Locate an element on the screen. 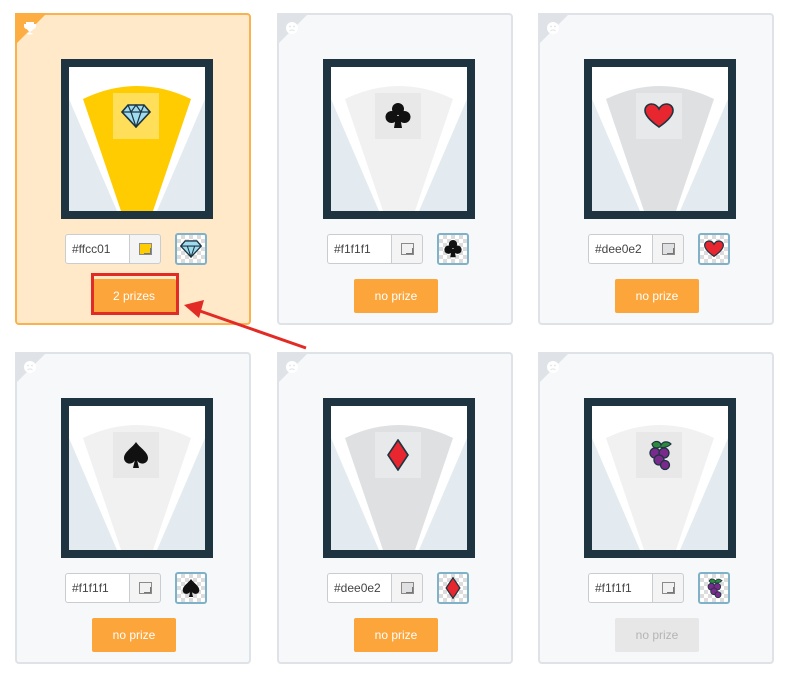 The height and width of the screenshot is (679, 791). prize-card-grapes: no prize is located at coordinates (656, 508).